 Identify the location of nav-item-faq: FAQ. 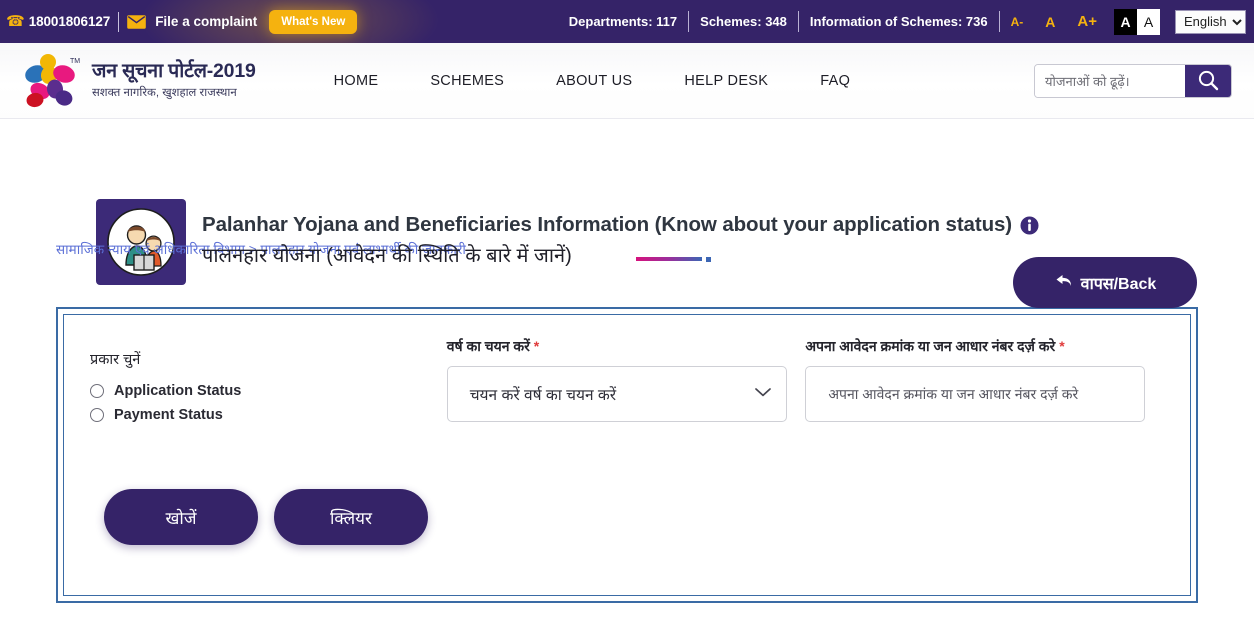
(835, 81).